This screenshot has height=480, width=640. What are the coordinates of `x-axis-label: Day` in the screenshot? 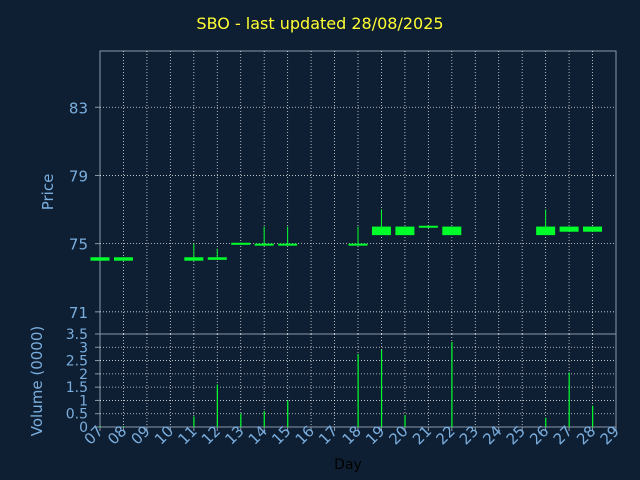 It's located at (348, 465).